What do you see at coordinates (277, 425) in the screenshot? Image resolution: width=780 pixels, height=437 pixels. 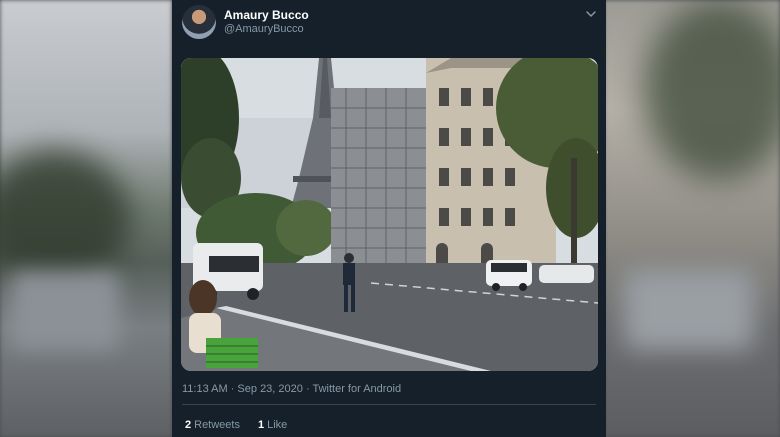 I see `likes-label: Like` at bounding box center [277, 425].